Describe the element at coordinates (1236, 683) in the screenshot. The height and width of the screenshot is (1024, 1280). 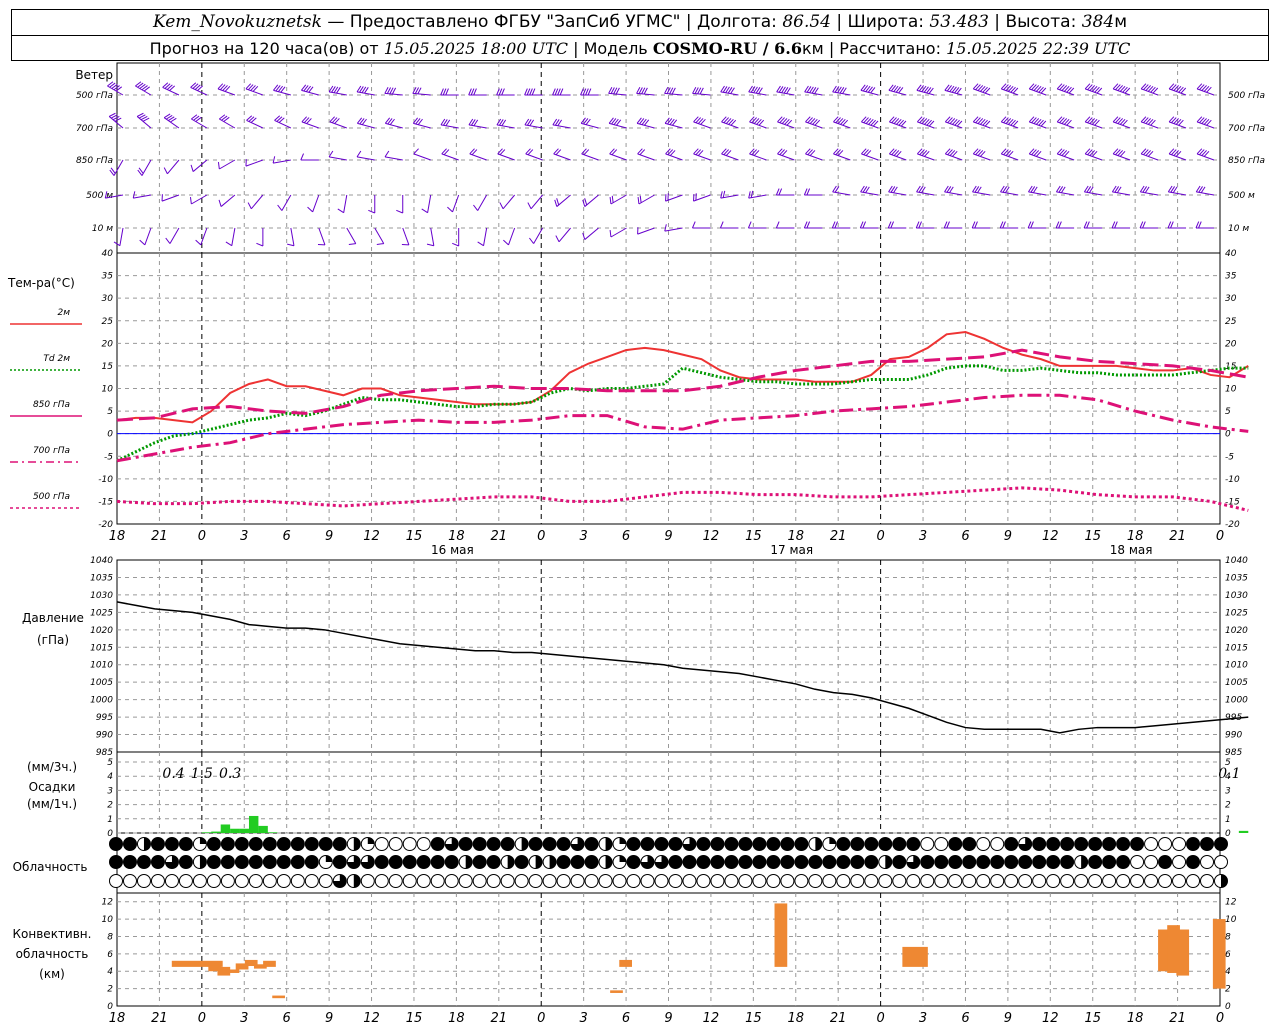
I see `press-tick-right: 1005` at that location.